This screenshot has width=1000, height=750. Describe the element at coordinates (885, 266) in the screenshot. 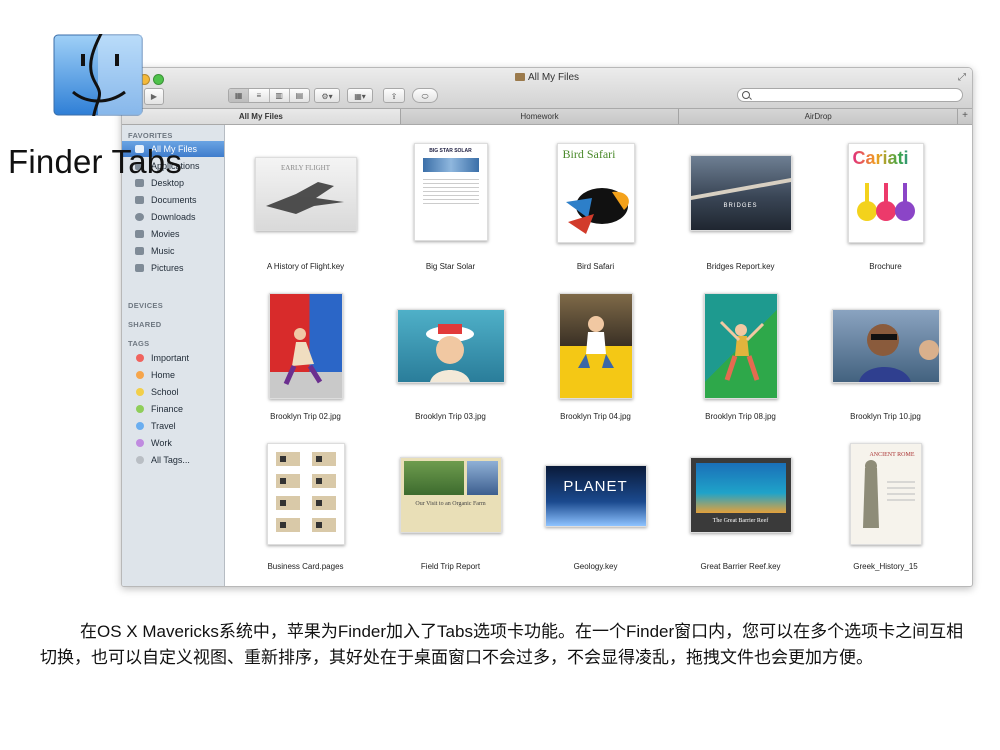

I see `file-name: Brochure` at that location.